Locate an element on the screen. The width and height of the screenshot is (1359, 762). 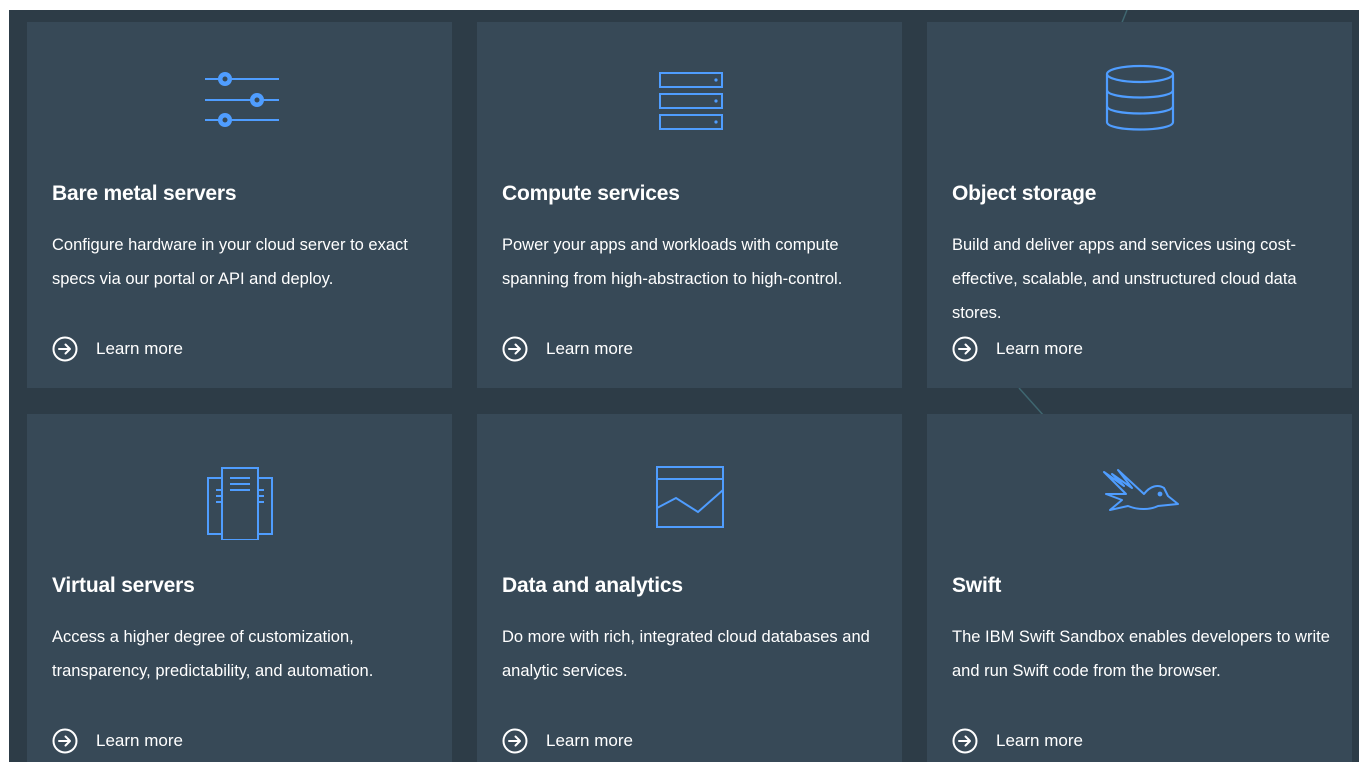
analytics-chart-icon is located at coordinates (689, 504).